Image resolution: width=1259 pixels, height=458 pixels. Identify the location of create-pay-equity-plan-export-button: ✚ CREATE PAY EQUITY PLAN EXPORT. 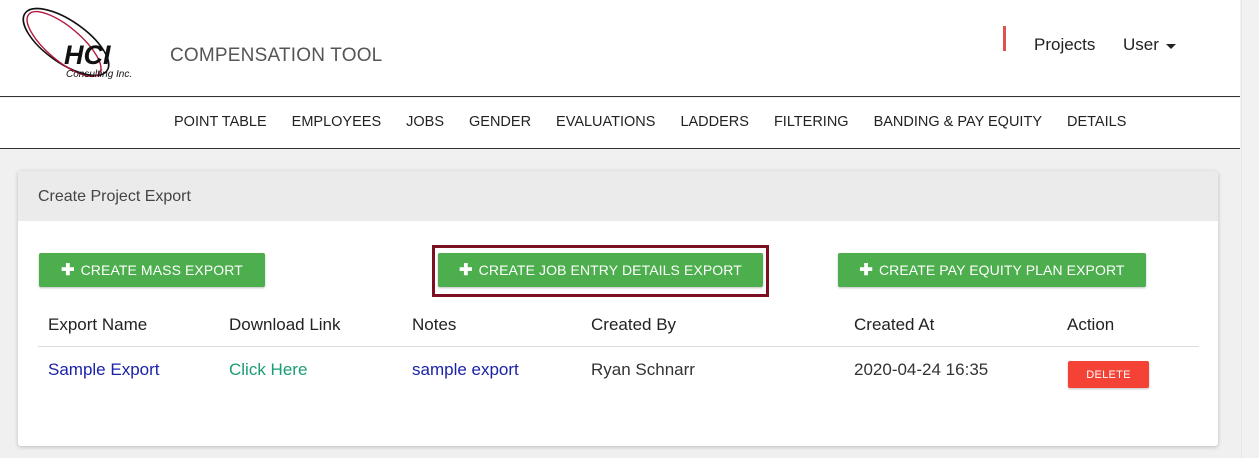
(992, 270).